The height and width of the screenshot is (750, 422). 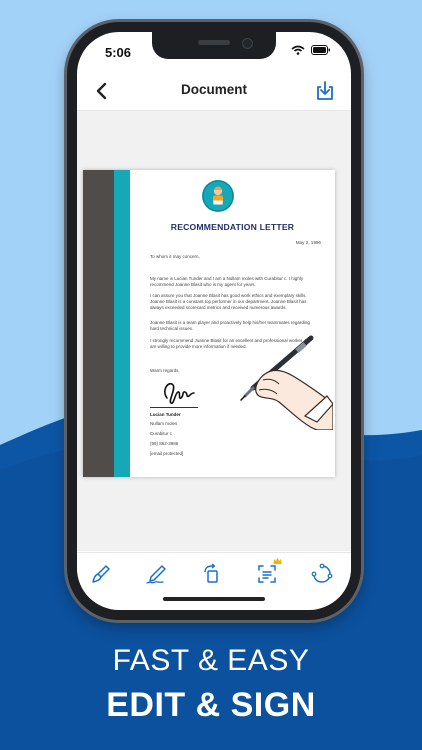 What do you see at coordinates (156, 574) in the screenshot?
I see `sign-pen-icon` at bounding box center [156, 574].